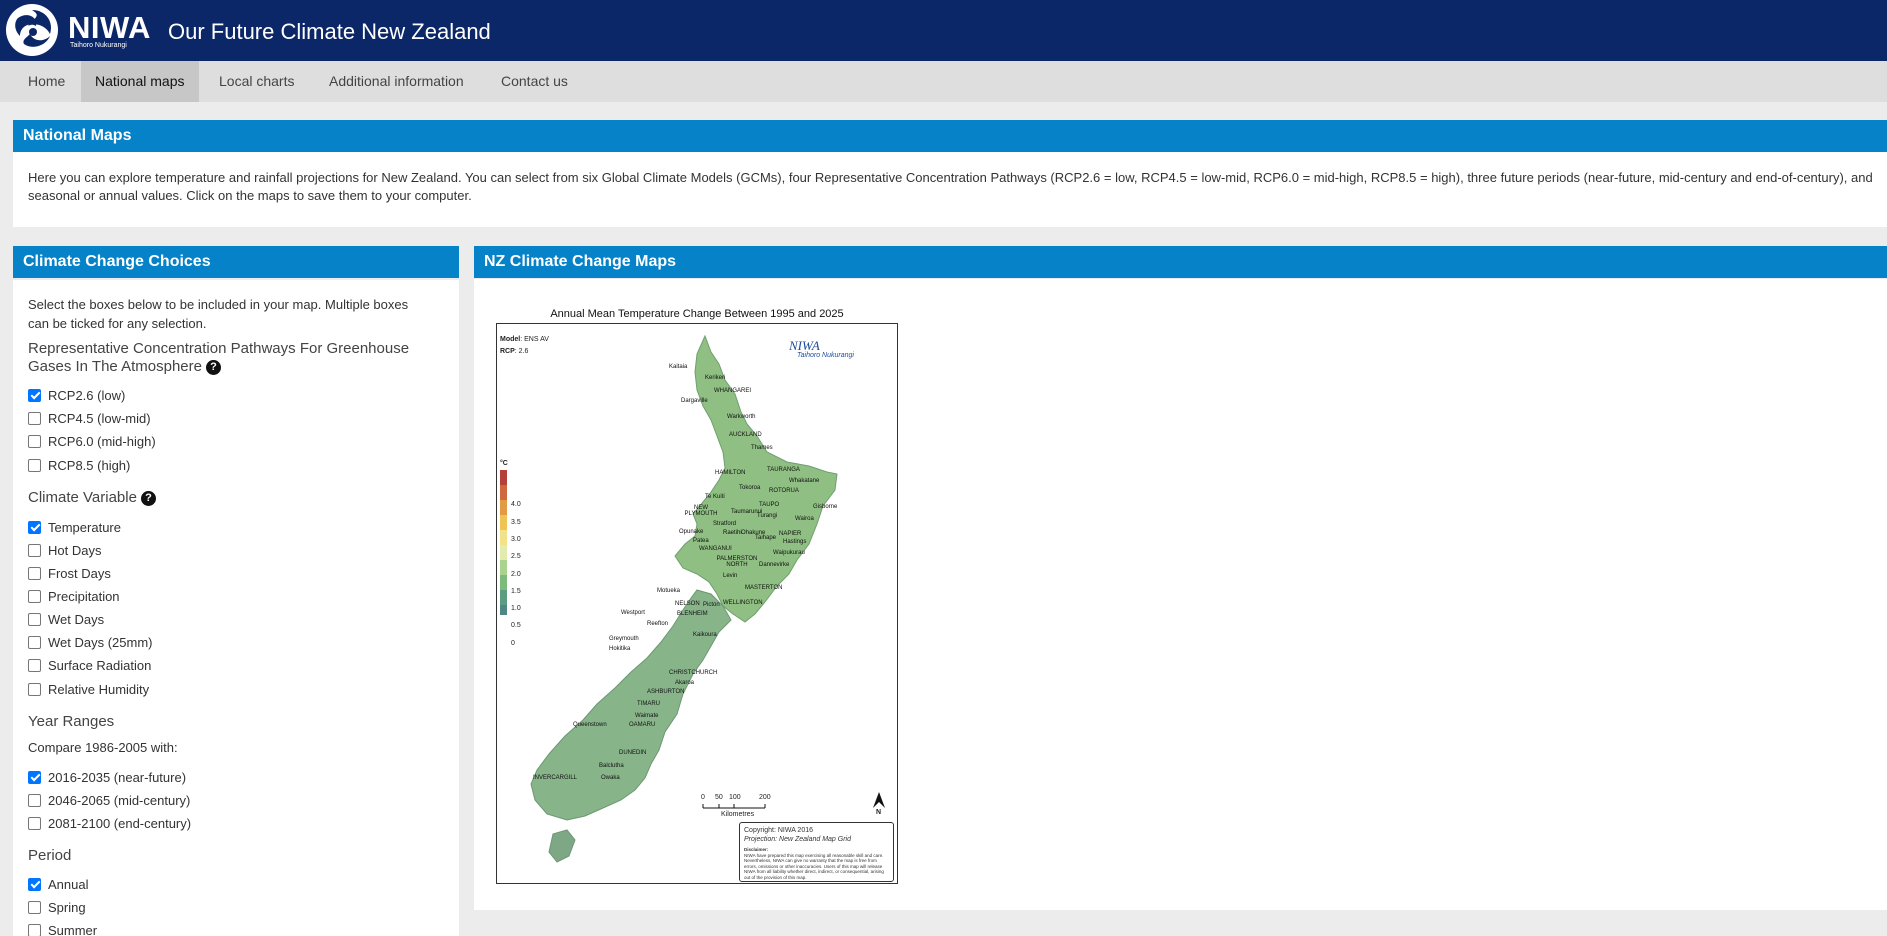 The width and height of the screenshot is (1887, 936). Describe the element at coordinates (46, 81) in the screenshot. I see `nav-item-home: Home` at that location.